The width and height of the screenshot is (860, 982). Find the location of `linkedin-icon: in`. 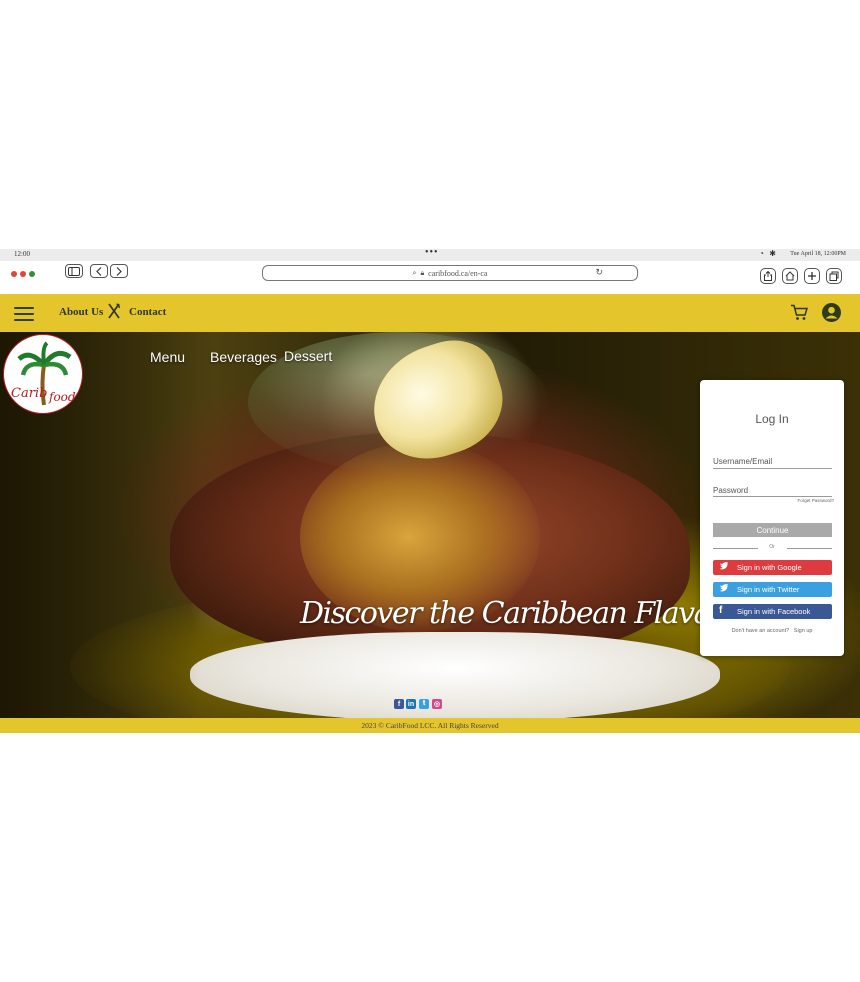

linkedin-icon: in is located at coordinates (411, 704).